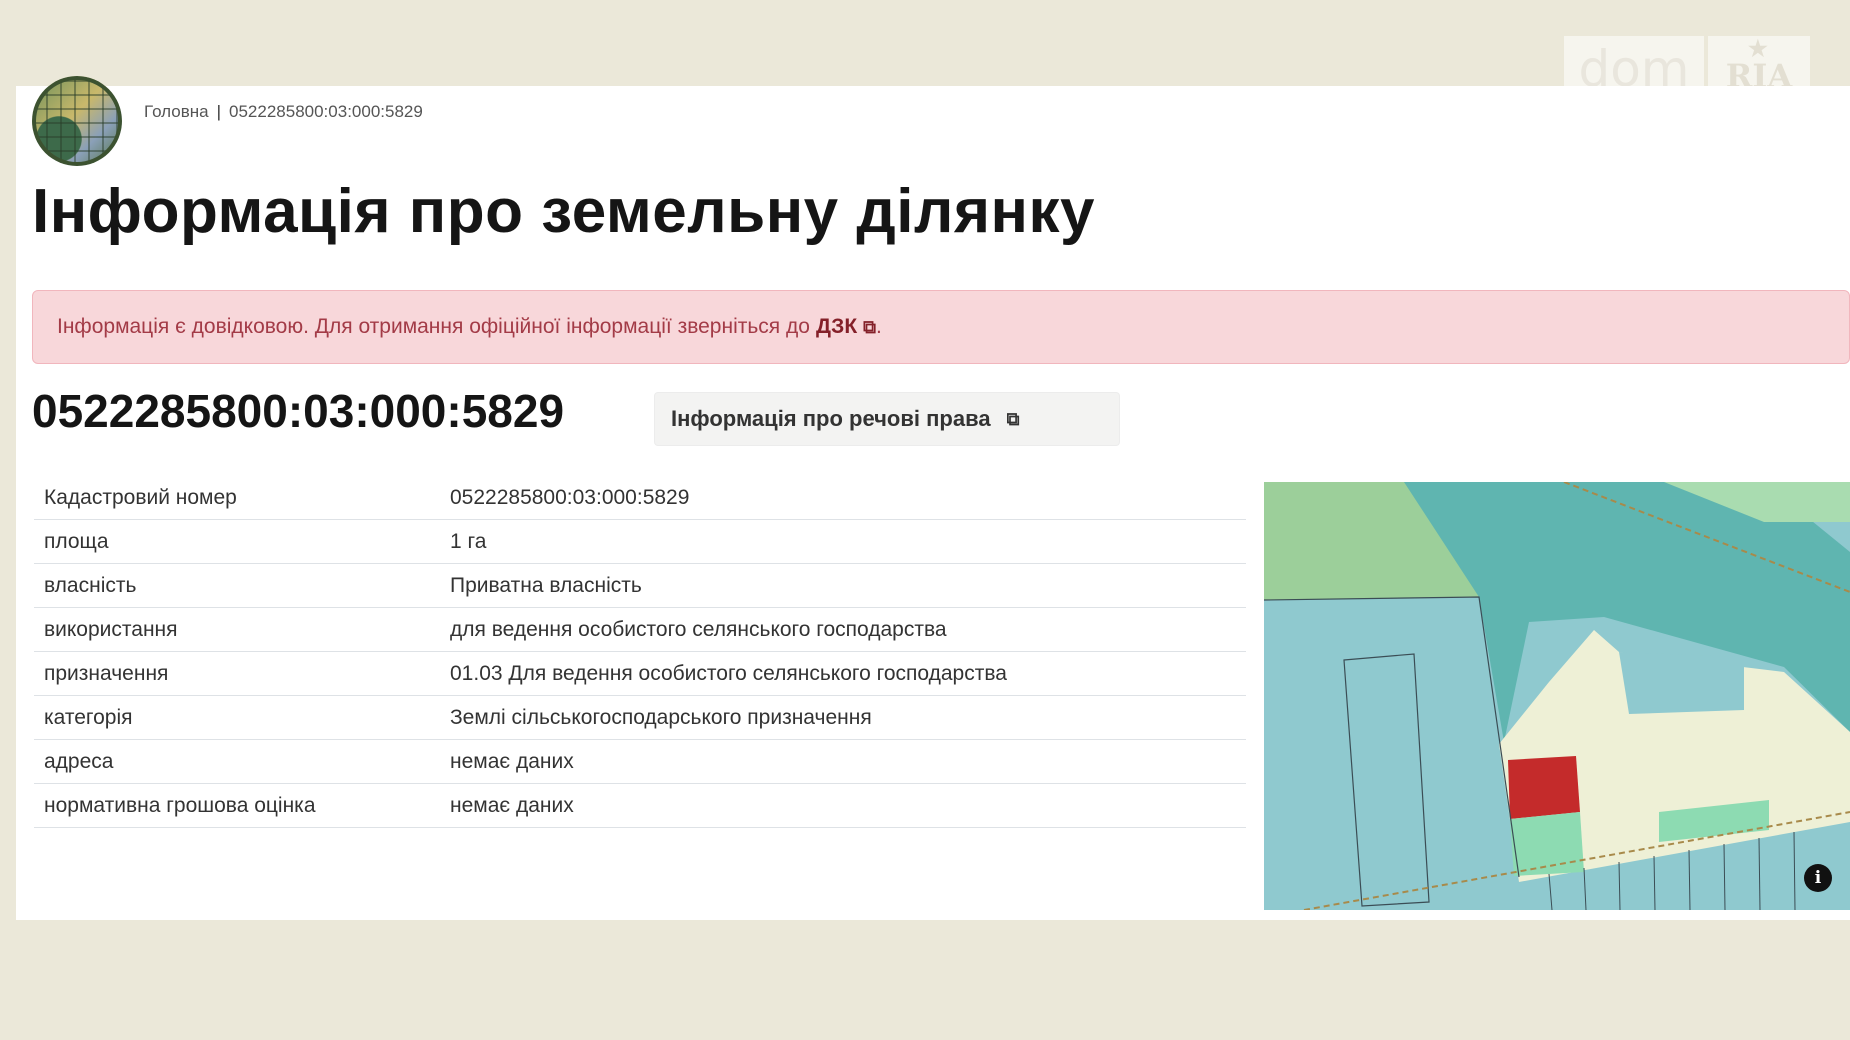  What do you see at coordinates (237, 629) in the screenshot?
I see `detail-label: використання` at bounding box center [237, 629].